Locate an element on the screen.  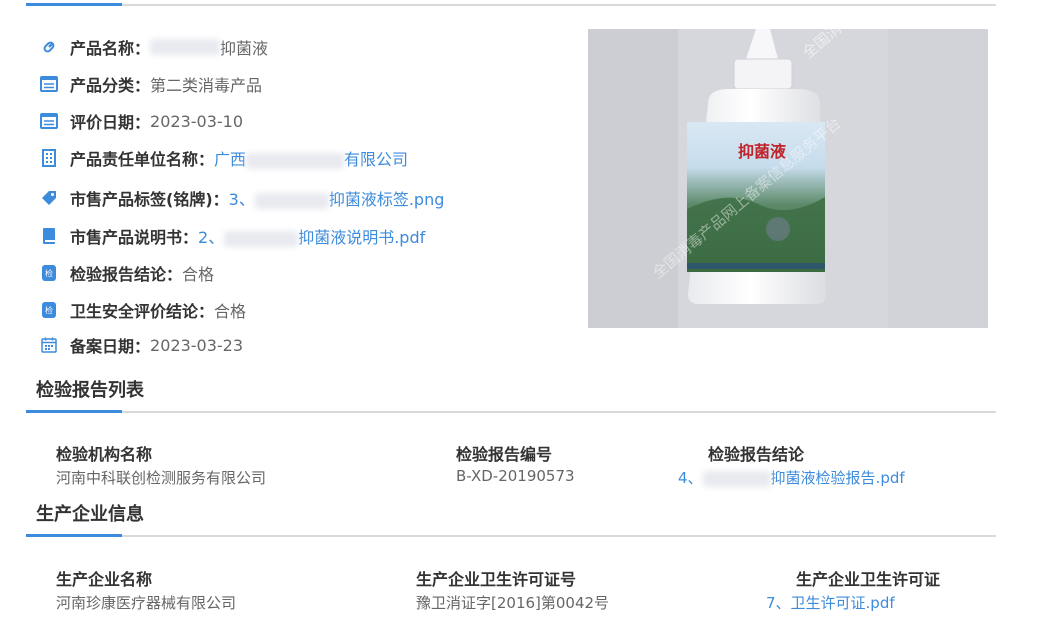
top-divider is located at coordinates (511, 4).